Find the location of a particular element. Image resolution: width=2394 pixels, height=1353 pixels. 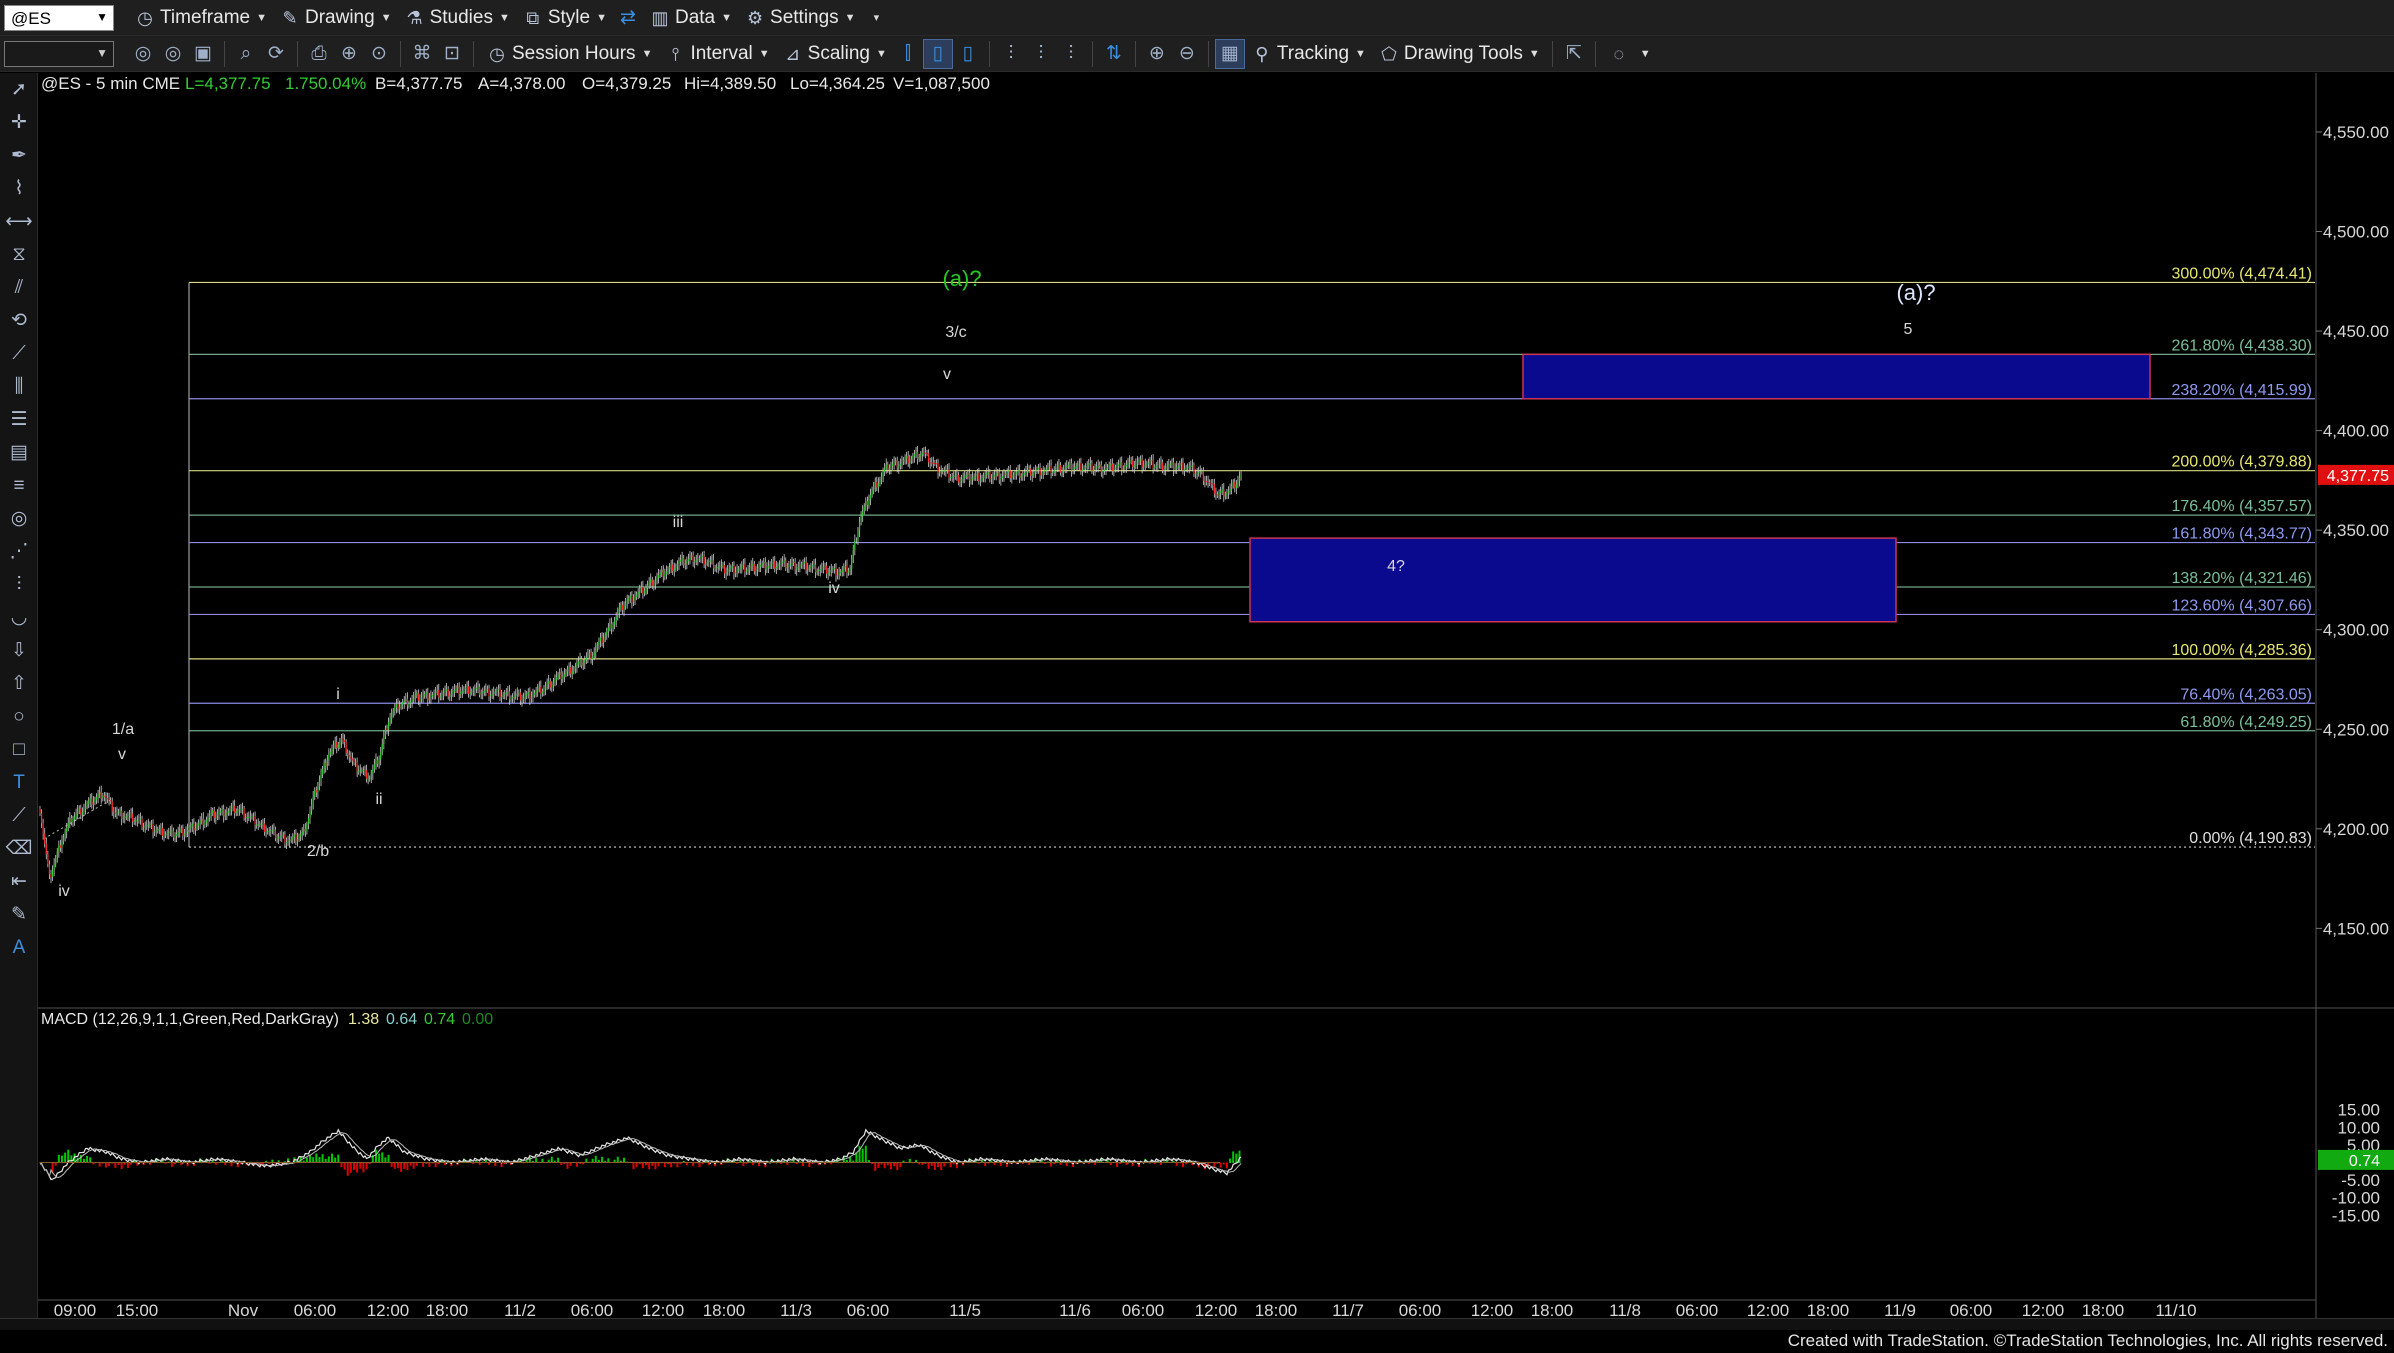

time-axis-label: 06:00 is located at coordinates (1420, 1309).